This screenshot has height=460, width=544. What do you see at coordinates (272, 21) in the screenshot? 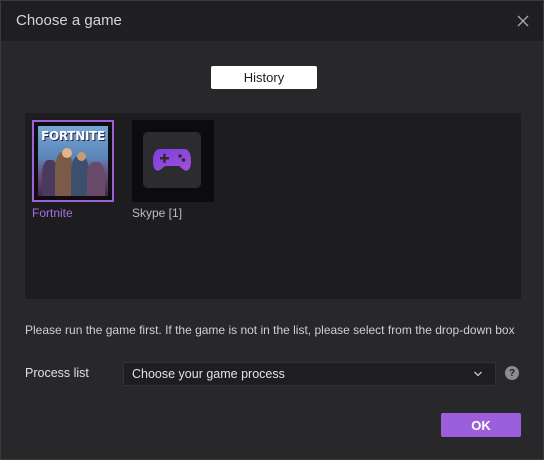
I see `title-bar: Choose a game` at bounding box center [272, 21].